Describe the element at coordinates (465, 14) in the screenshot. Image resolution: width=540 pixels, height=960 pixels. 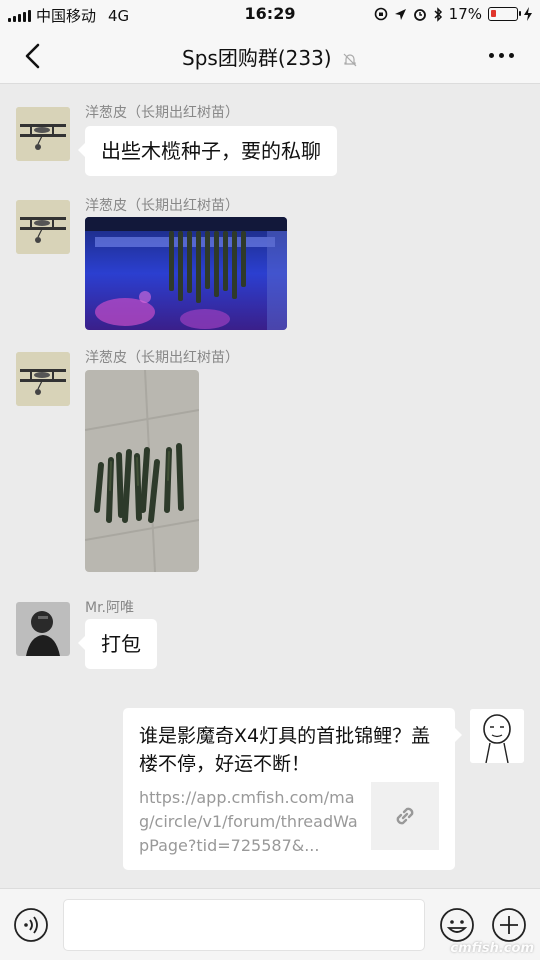
I see `battery-percent: 17%` at that location.